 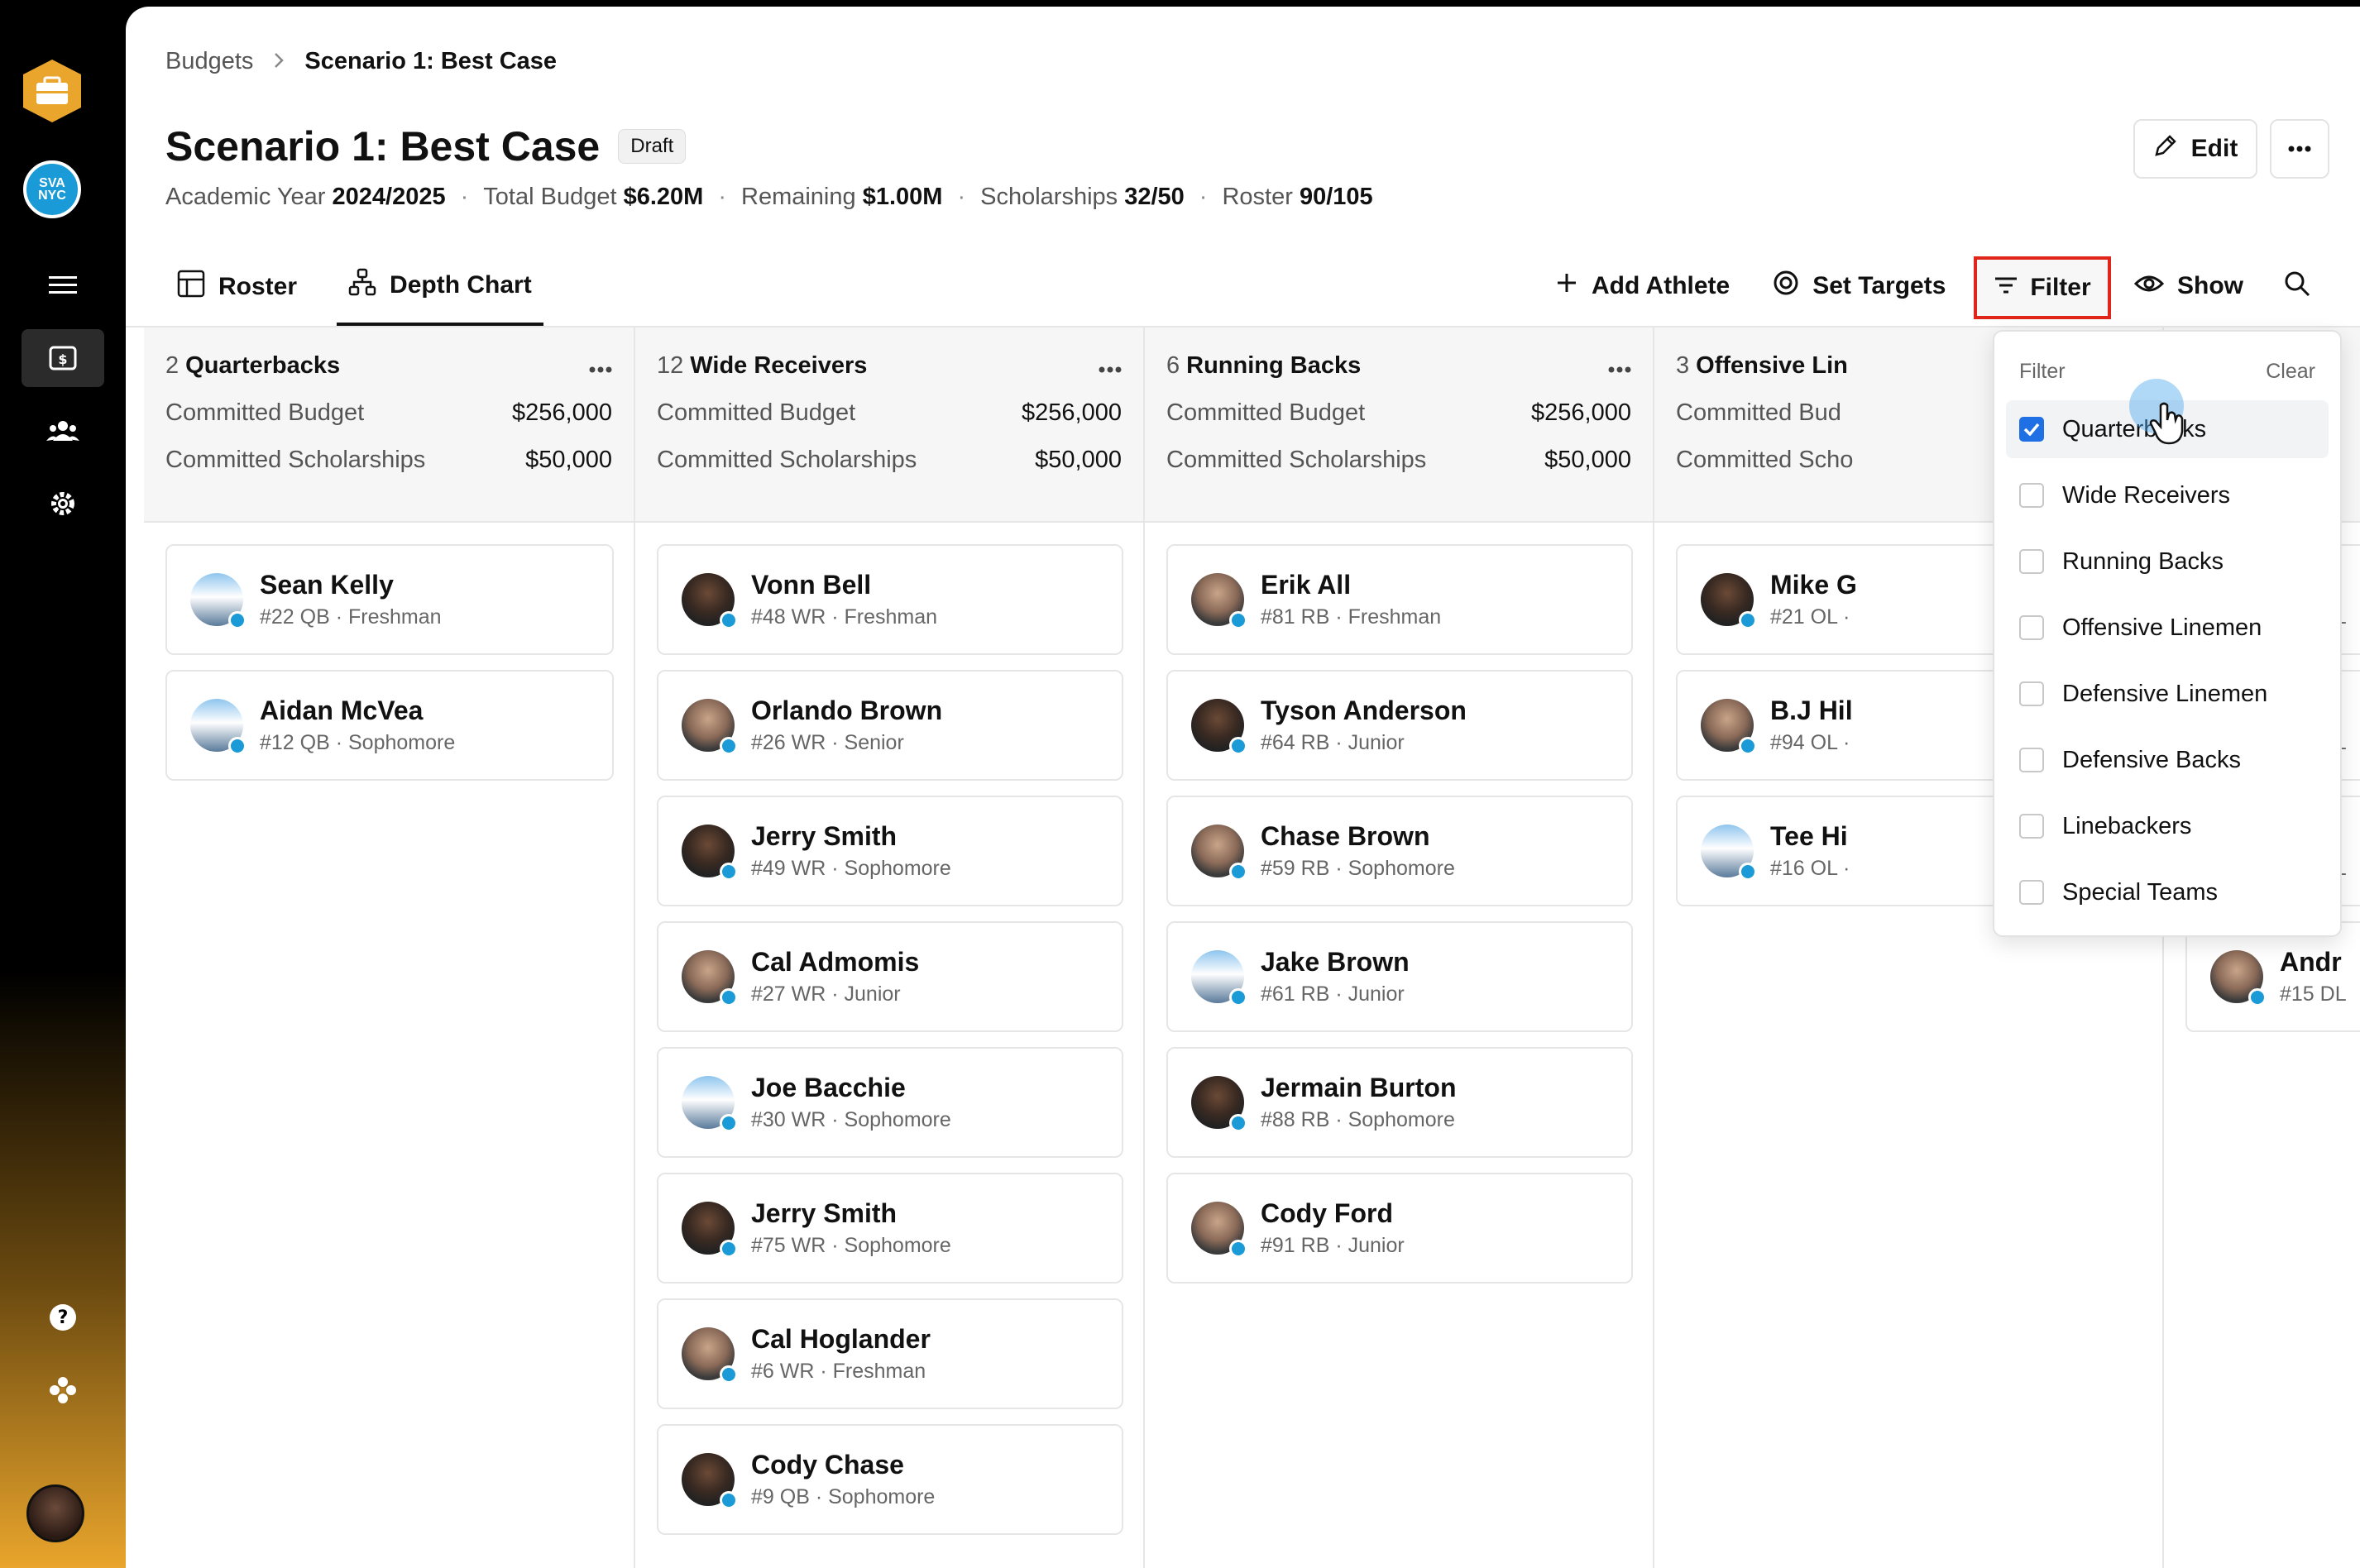 I want to click on player-card: Sean Kelly #22 QB · Freshman, so click(x=389, y=599).